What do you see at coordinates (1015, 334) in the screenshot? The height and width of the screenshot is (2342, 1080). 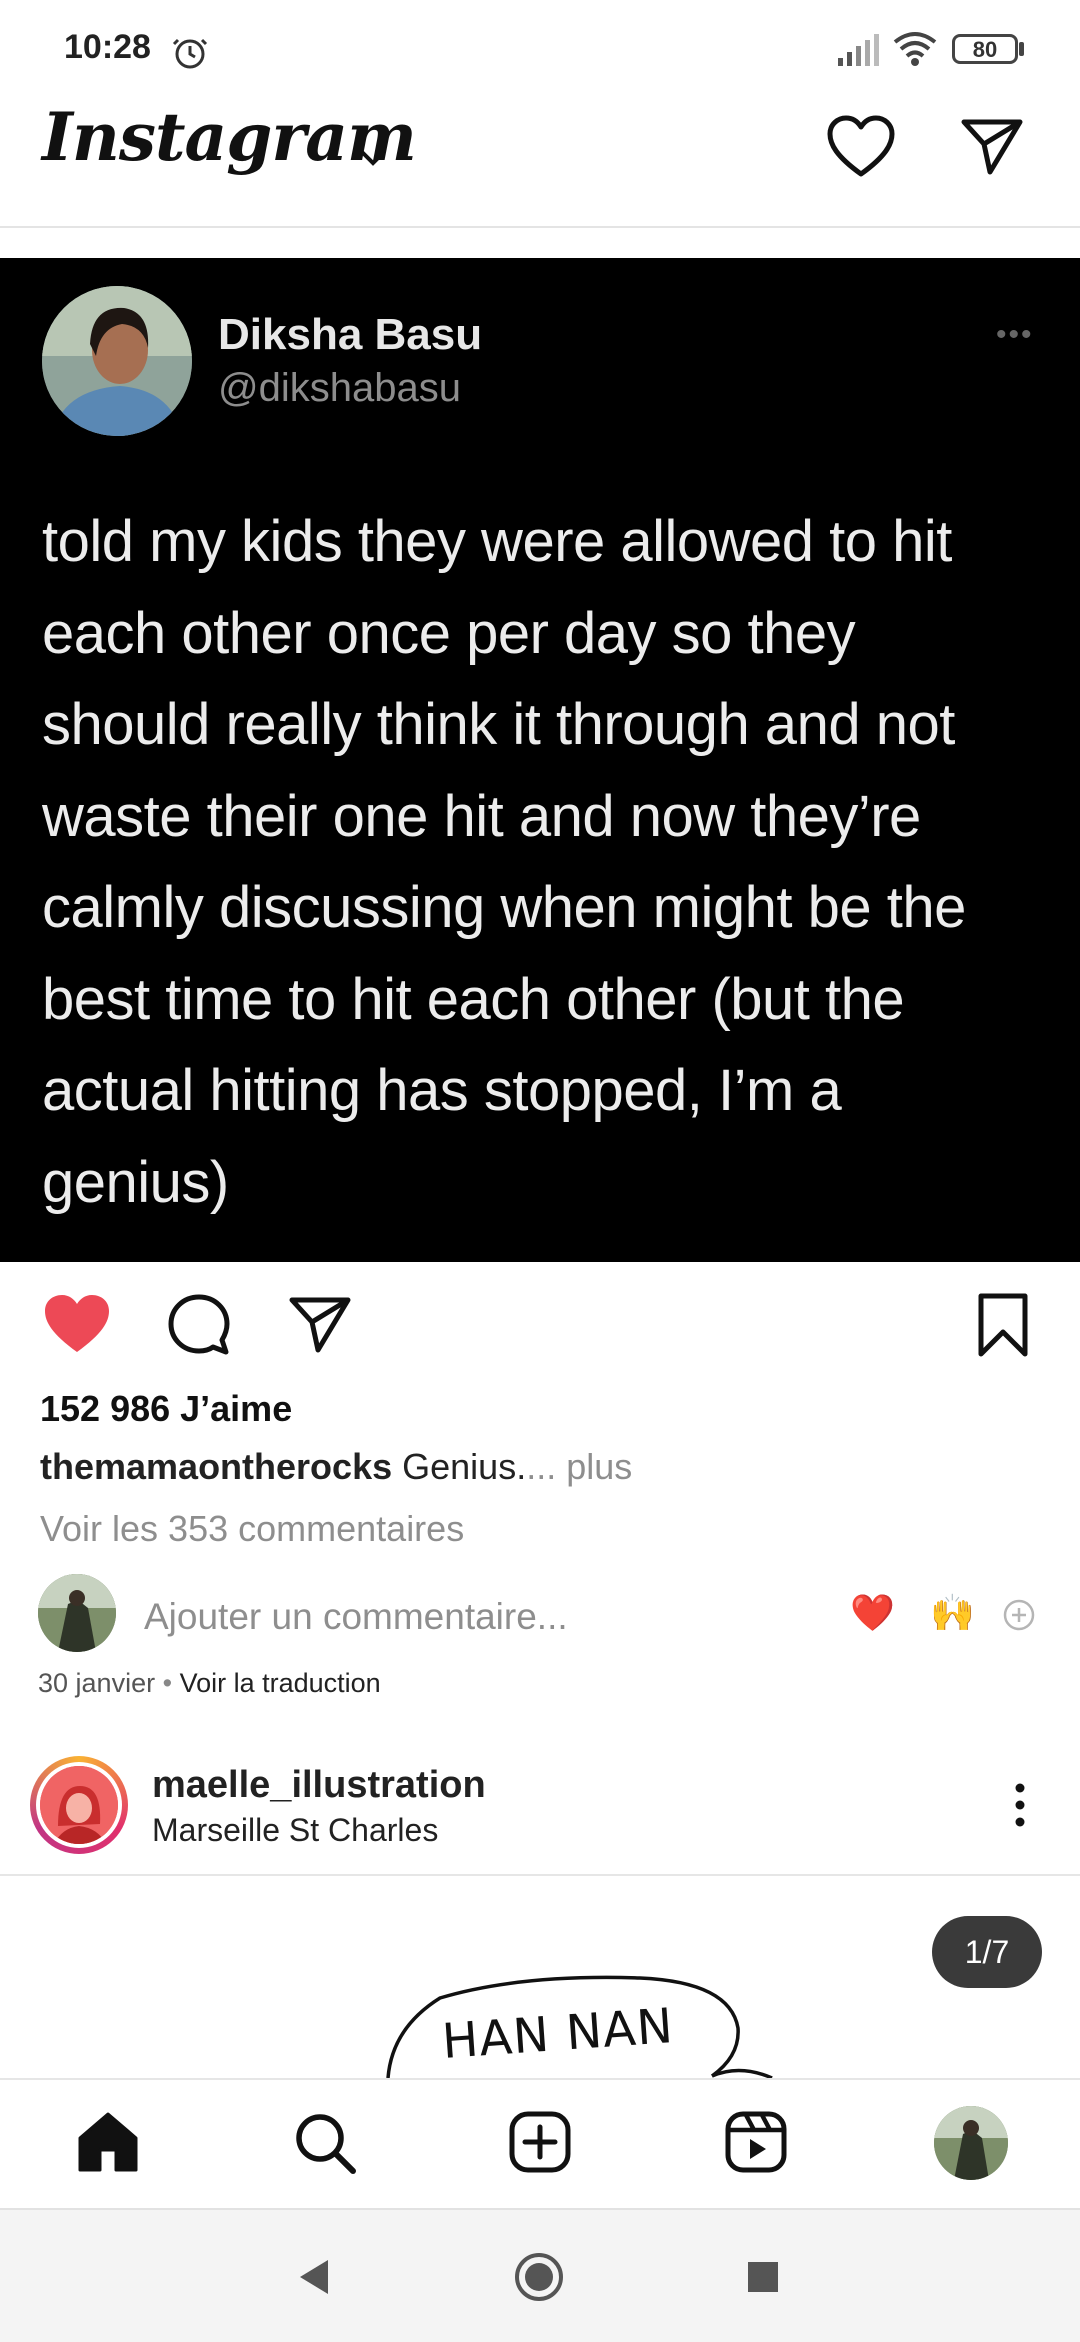 I see `tweet-more-icon: •••` at bounding box center [1015, 334].